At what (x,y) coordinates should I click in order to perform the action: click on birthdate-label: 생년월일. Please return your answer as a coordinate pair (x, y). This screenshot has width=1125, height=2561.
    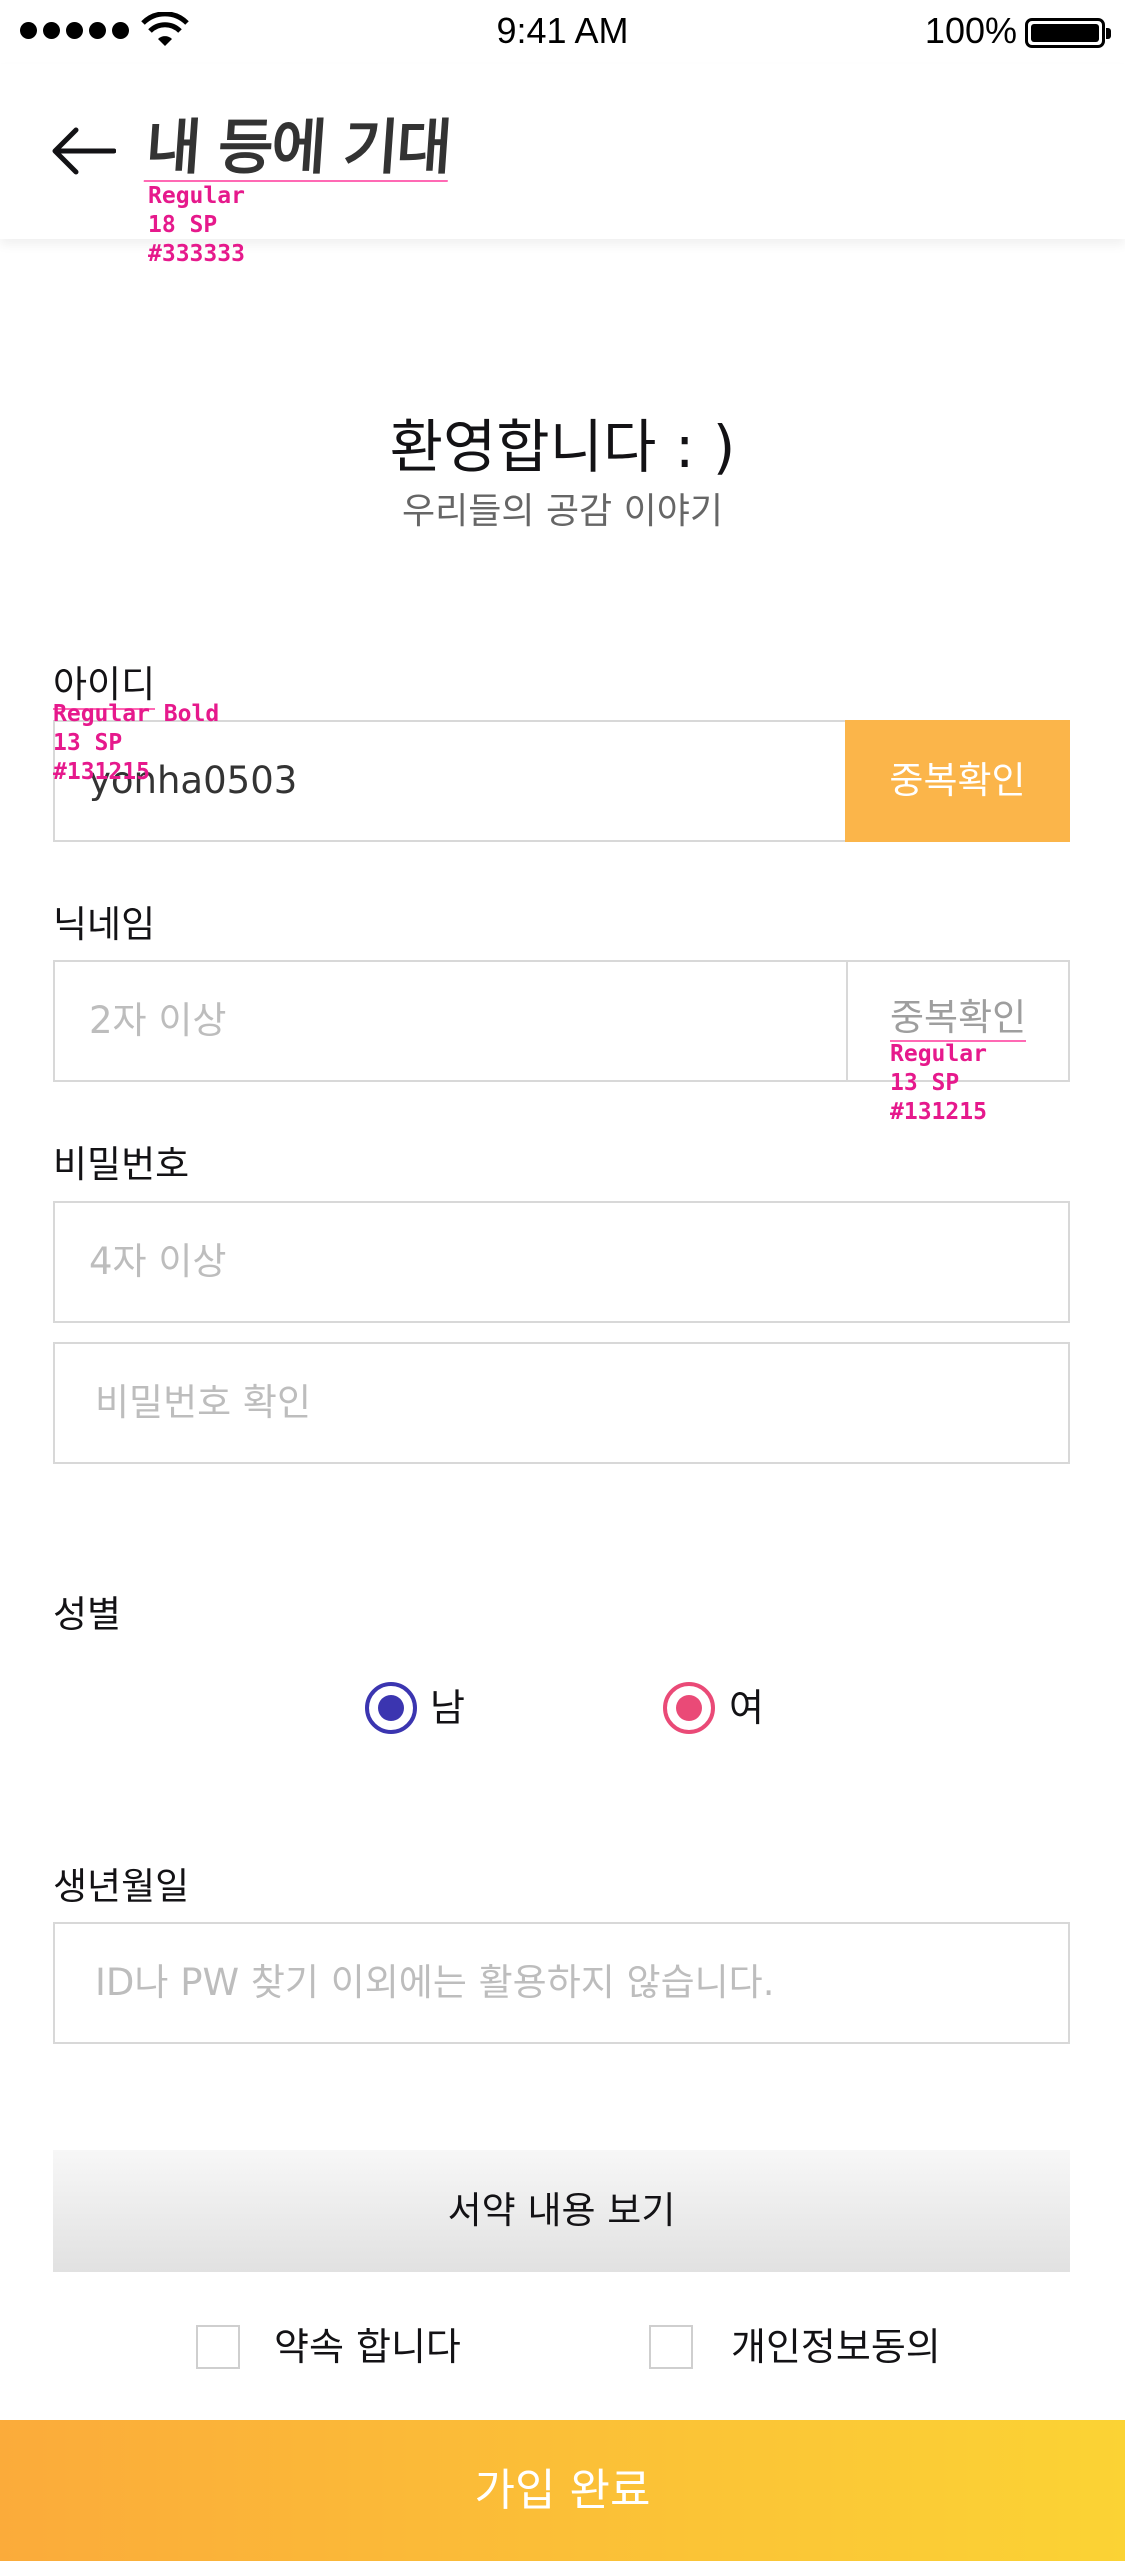
    Looking at the image, I should click on (121, 1886).